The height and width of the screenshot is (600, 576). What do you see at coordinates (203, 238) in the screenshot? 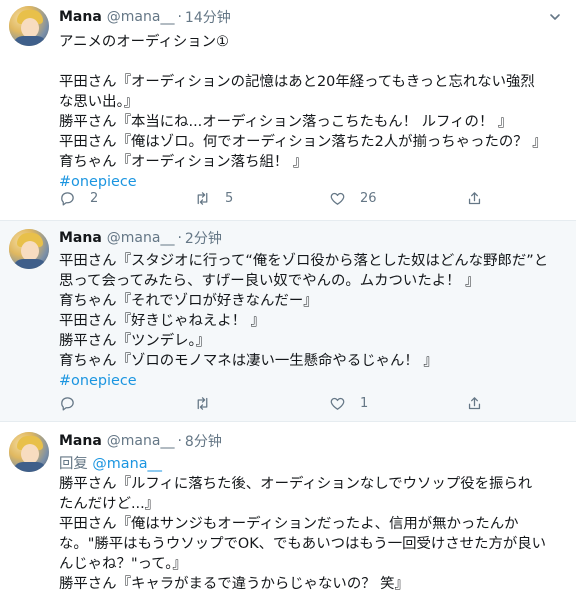
I see `timestamp: 2分钟` at bounding box center [203, 238].